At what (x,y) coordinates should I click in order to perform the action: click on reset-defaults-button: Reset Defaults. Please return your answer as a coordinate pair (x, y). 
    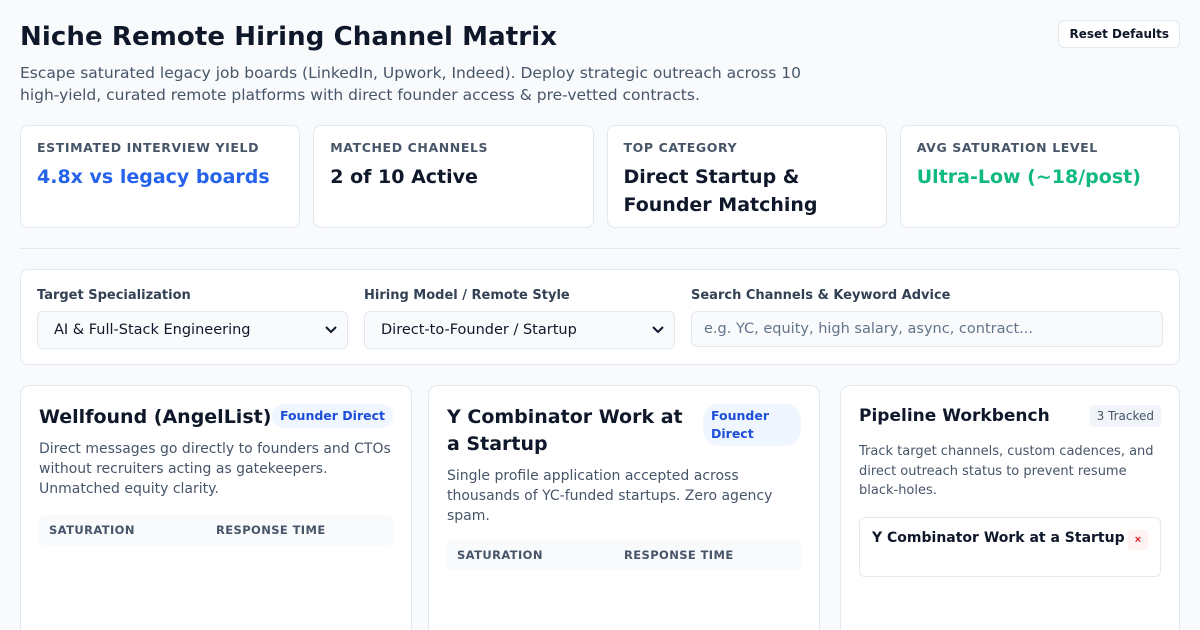
    Looking at the image, I should click on (1119, 34).